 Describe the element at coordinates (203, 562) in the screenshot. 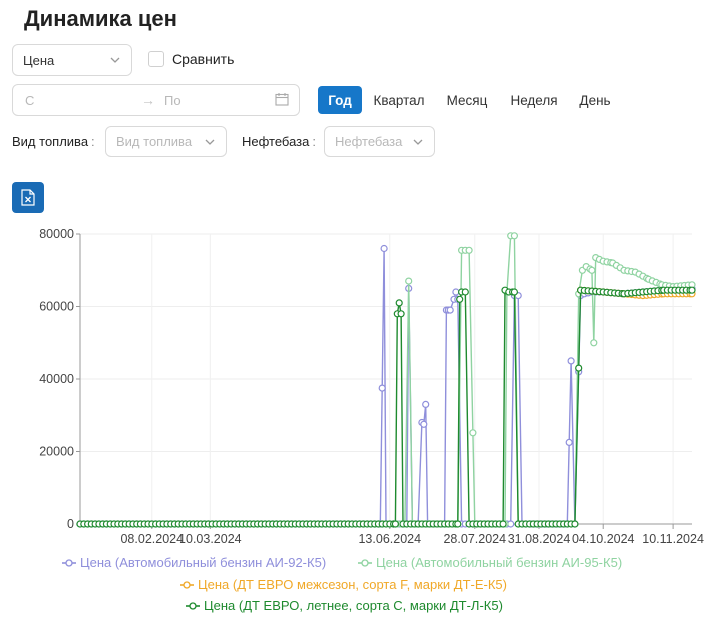

I see `legend-entry-0: Цена (Автомобильный бензин АИ-92-К5)` at that location.